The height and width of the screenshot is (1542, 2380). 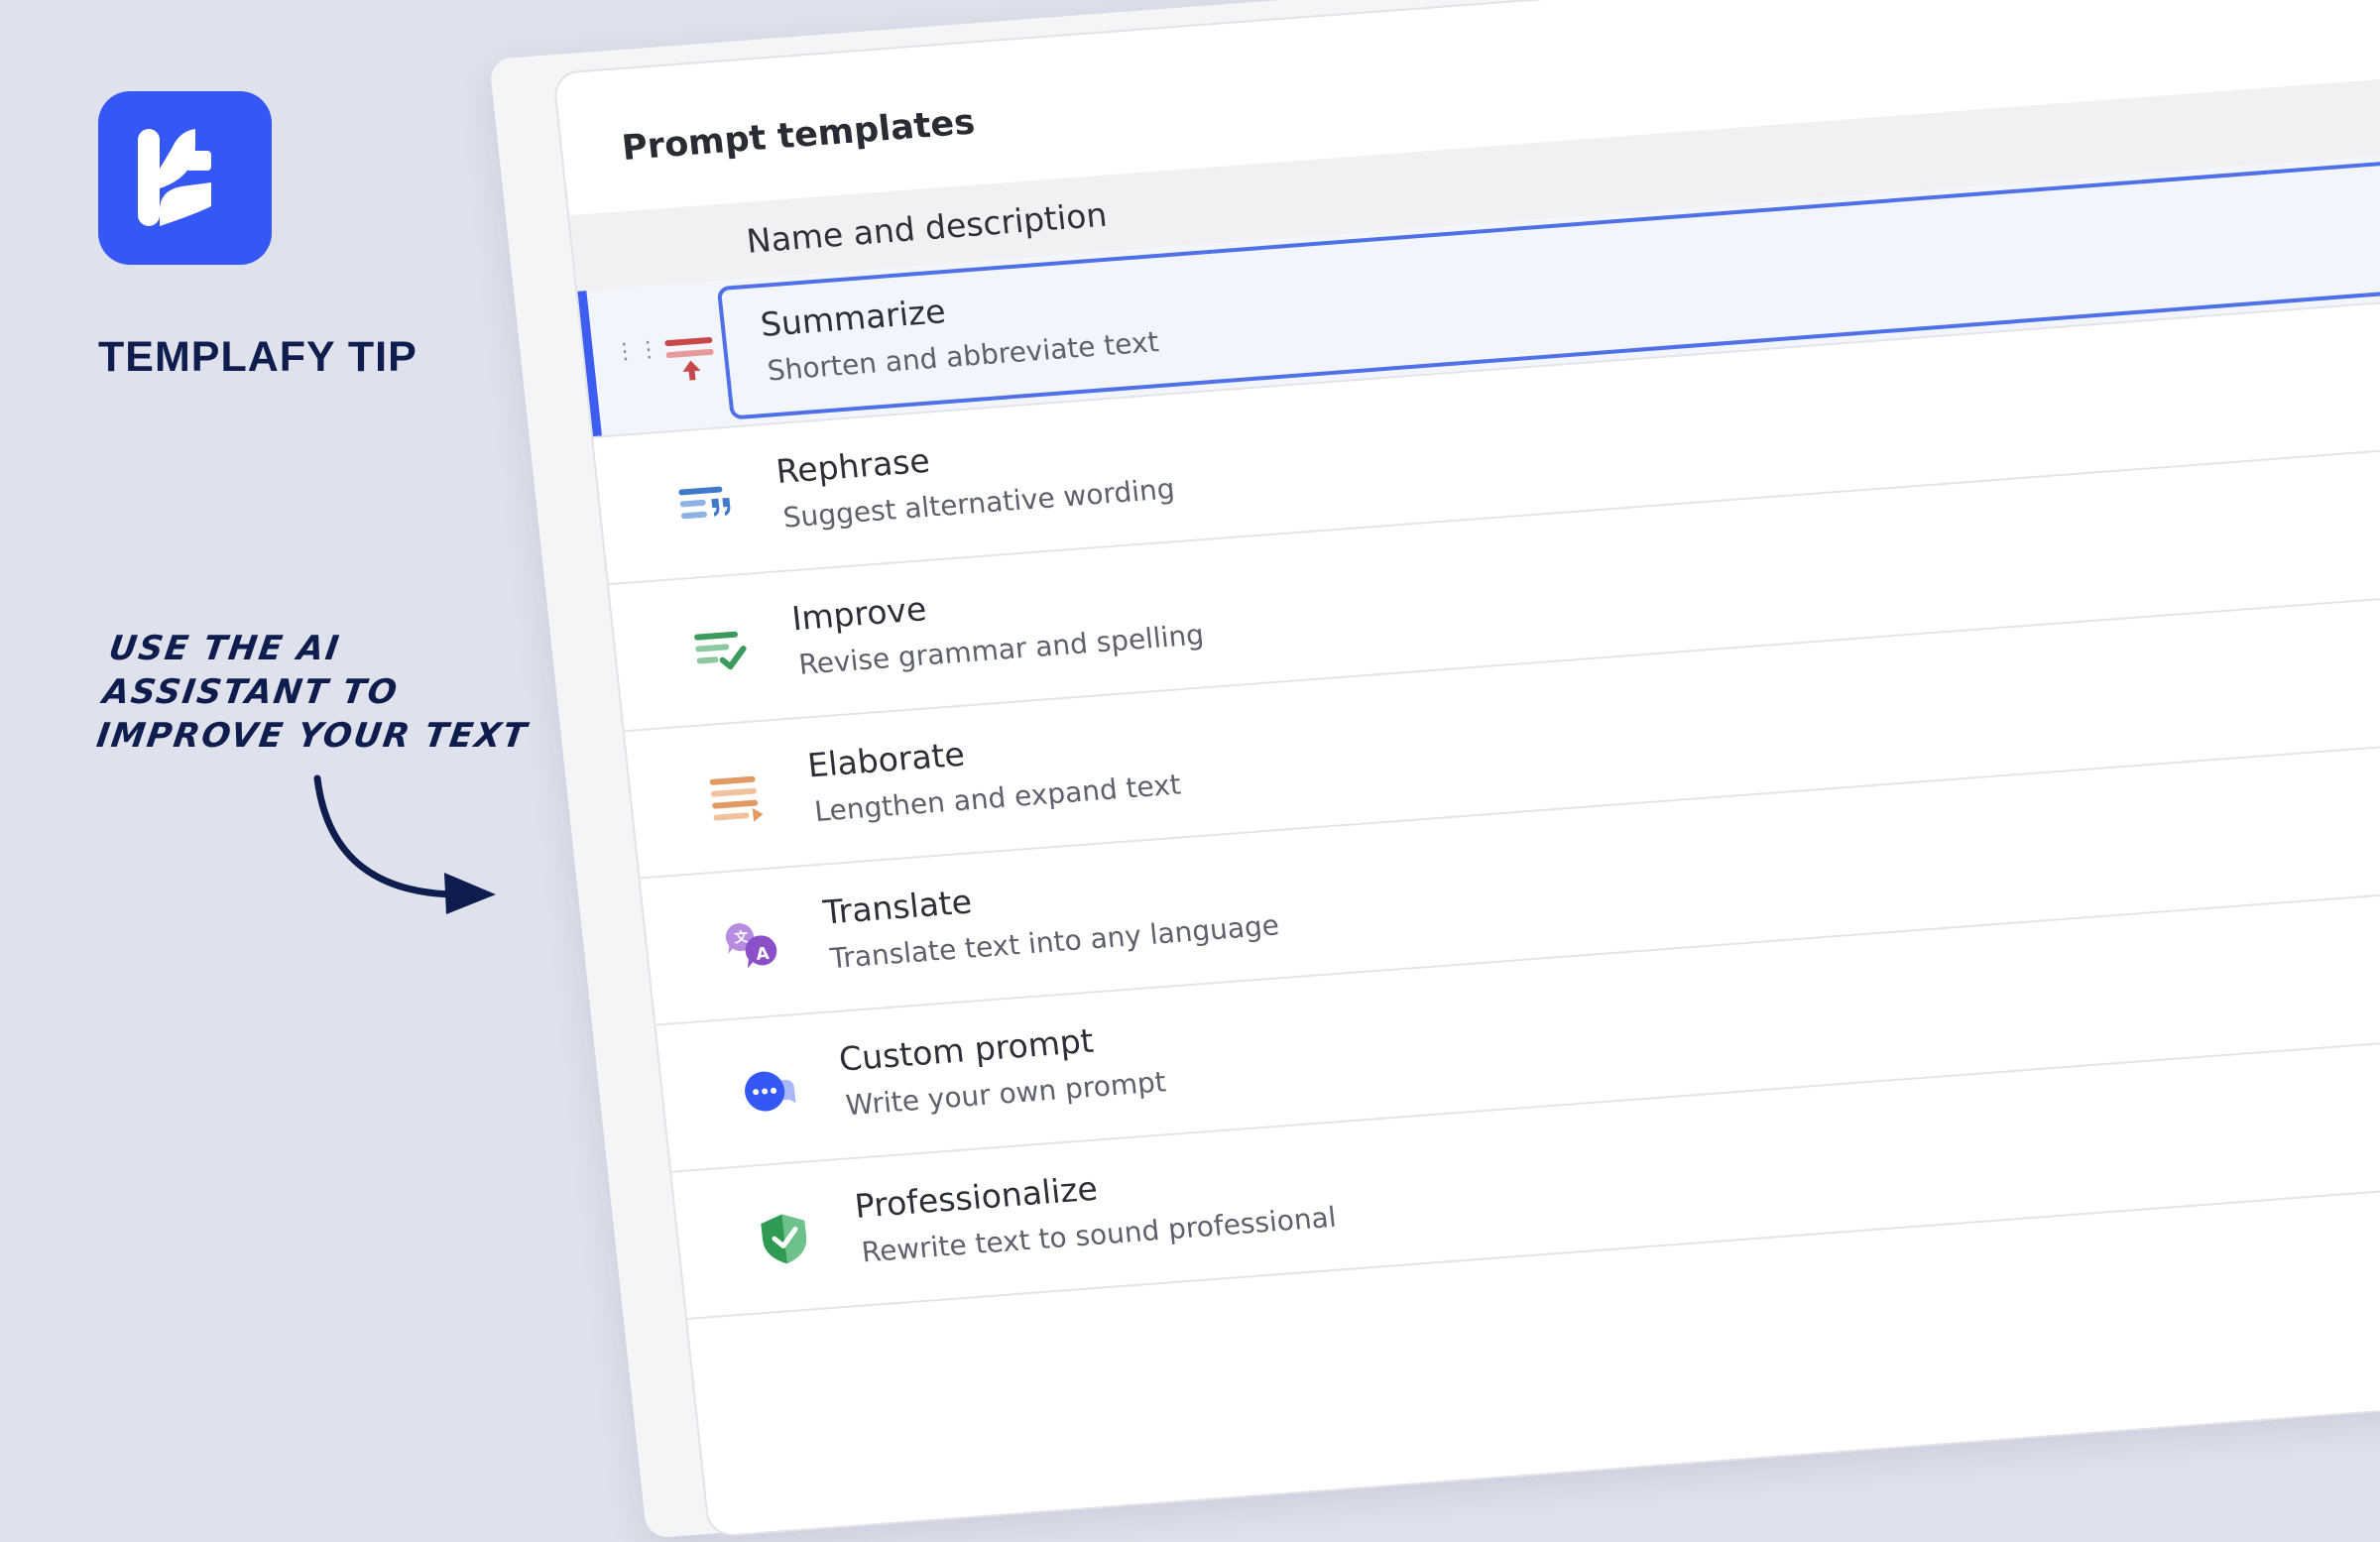 What do you see at coordinates (736, 798) in the screenshot?
I see `elaborate-icon` at bounding box center [736, 798].